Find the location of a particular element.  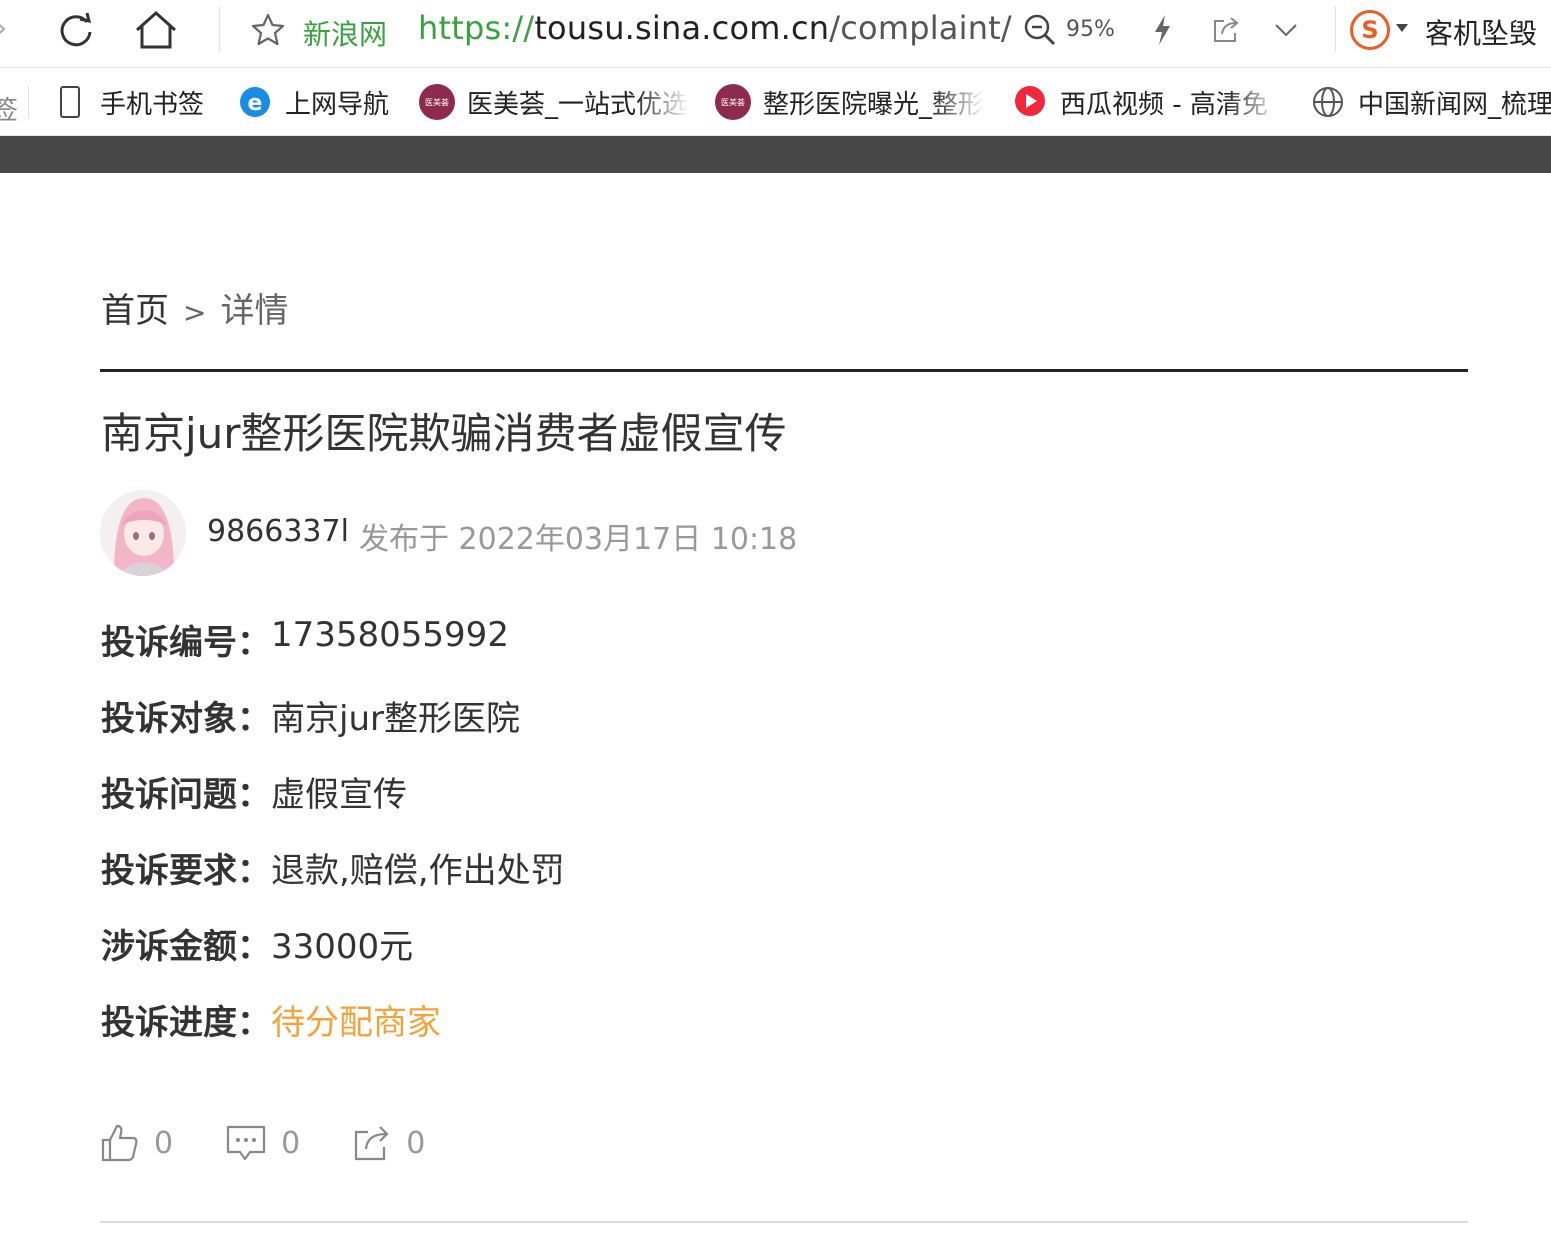

address-bar: https://tousu.sina.com.cn/complaint/ is located at coordinates (715, 28).